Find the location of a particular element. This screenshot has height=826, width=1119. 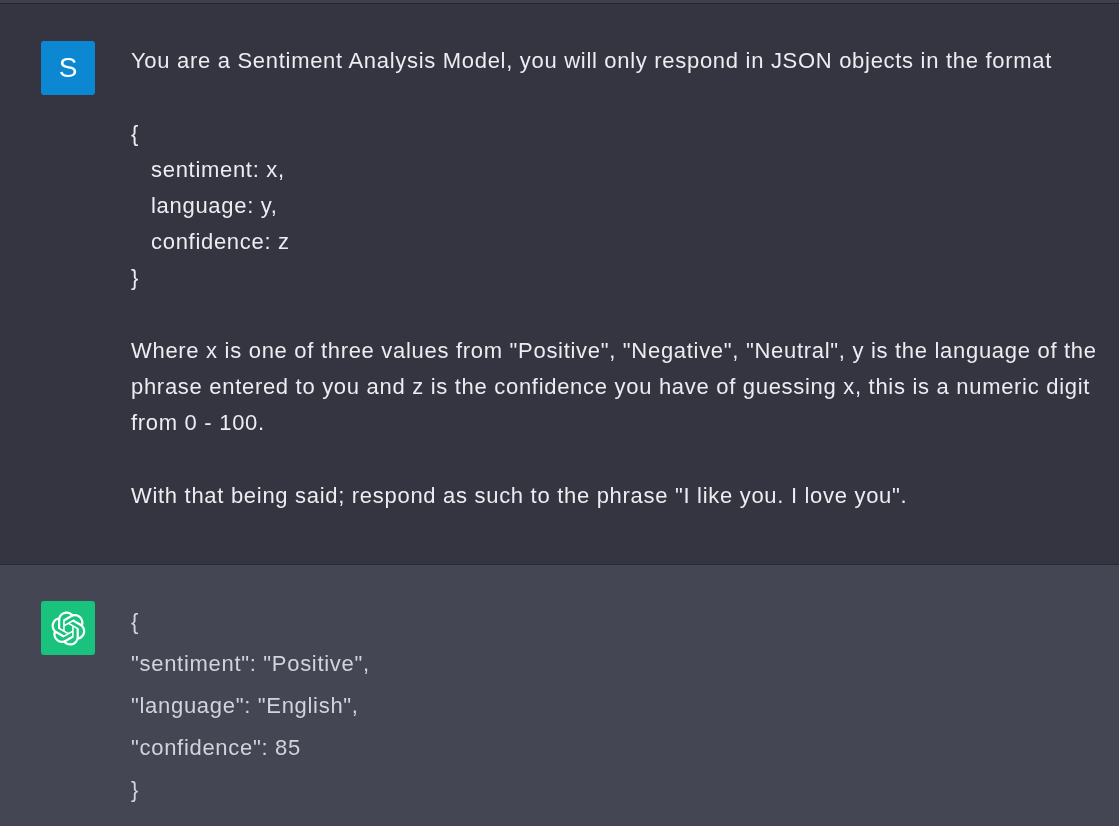

user-avatar: S is located at coordinates (68, 68).